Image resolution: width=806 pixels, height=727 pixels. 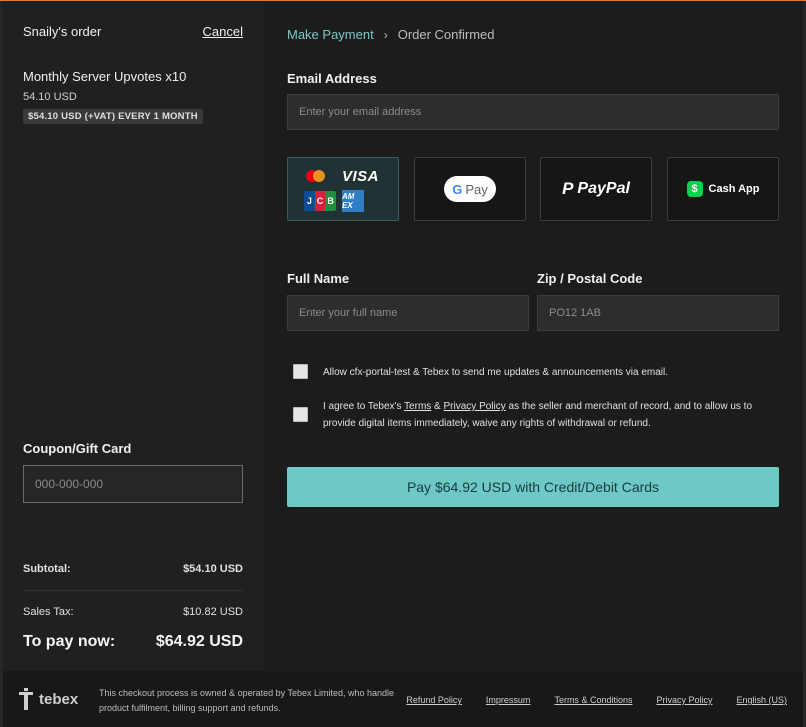 What do you see at coordinates (446, 34) in the screenshot?
I see `breadcrumb-current: Order Confirmed` at bounding box center [446, 34].